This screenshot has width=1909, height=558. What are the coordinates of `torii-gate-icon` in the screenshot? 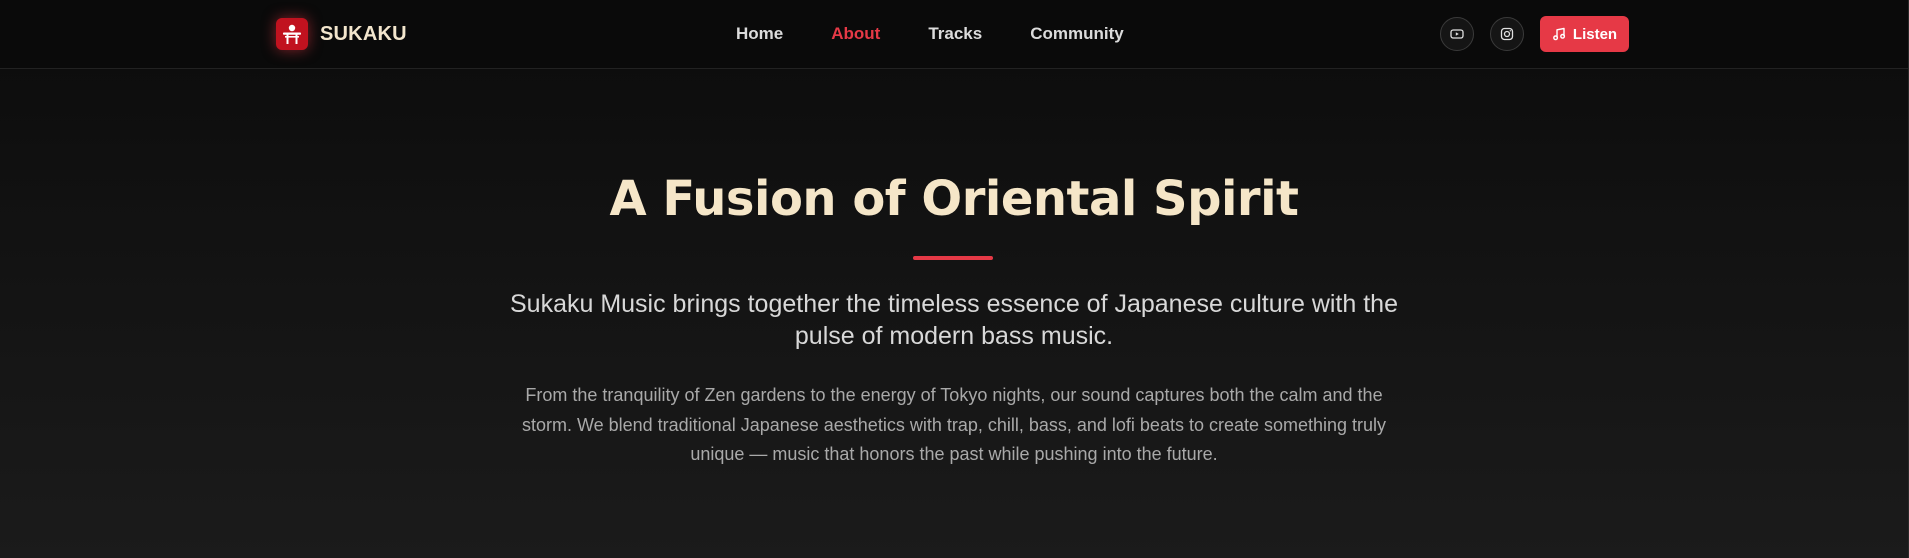 It's located at (292, 34).